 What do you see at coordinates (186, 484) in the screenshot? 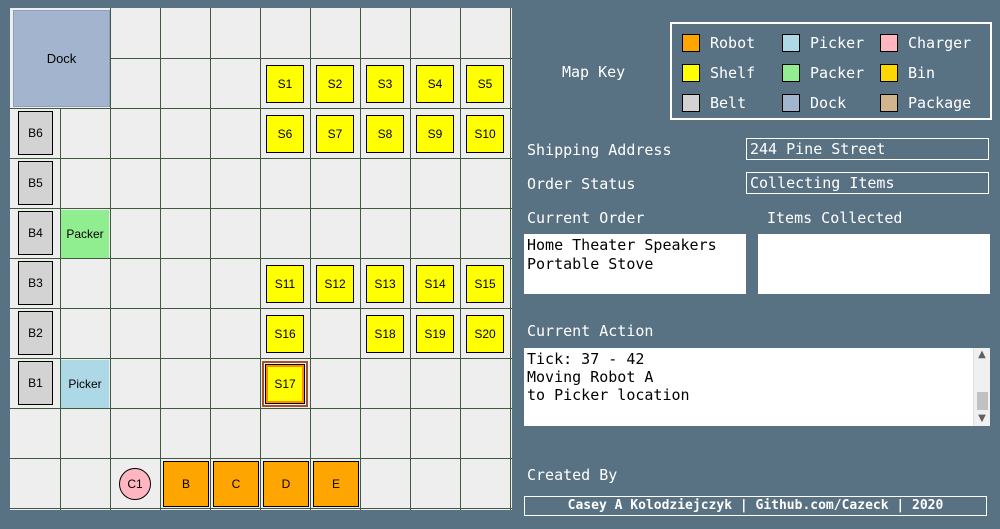
I see `robot-b: B` at bounding box center [186, 484].